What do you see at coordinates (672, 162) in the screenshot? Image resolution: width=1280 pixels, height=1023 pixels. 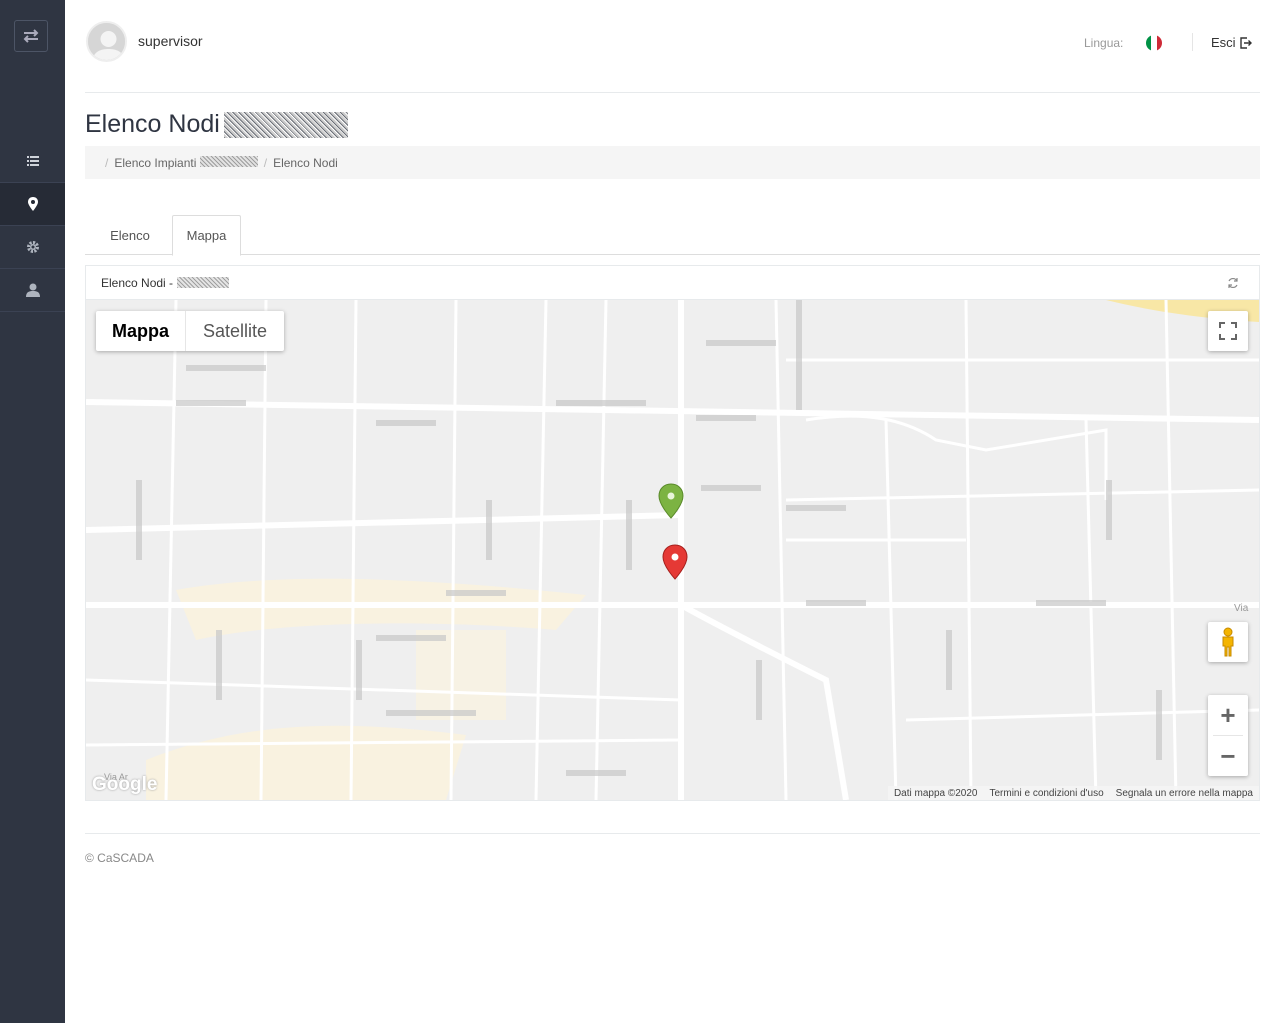 I see `breadcrumb: / Elenco Impianti / Elenco Nodi` at bounding box center [672, 162].